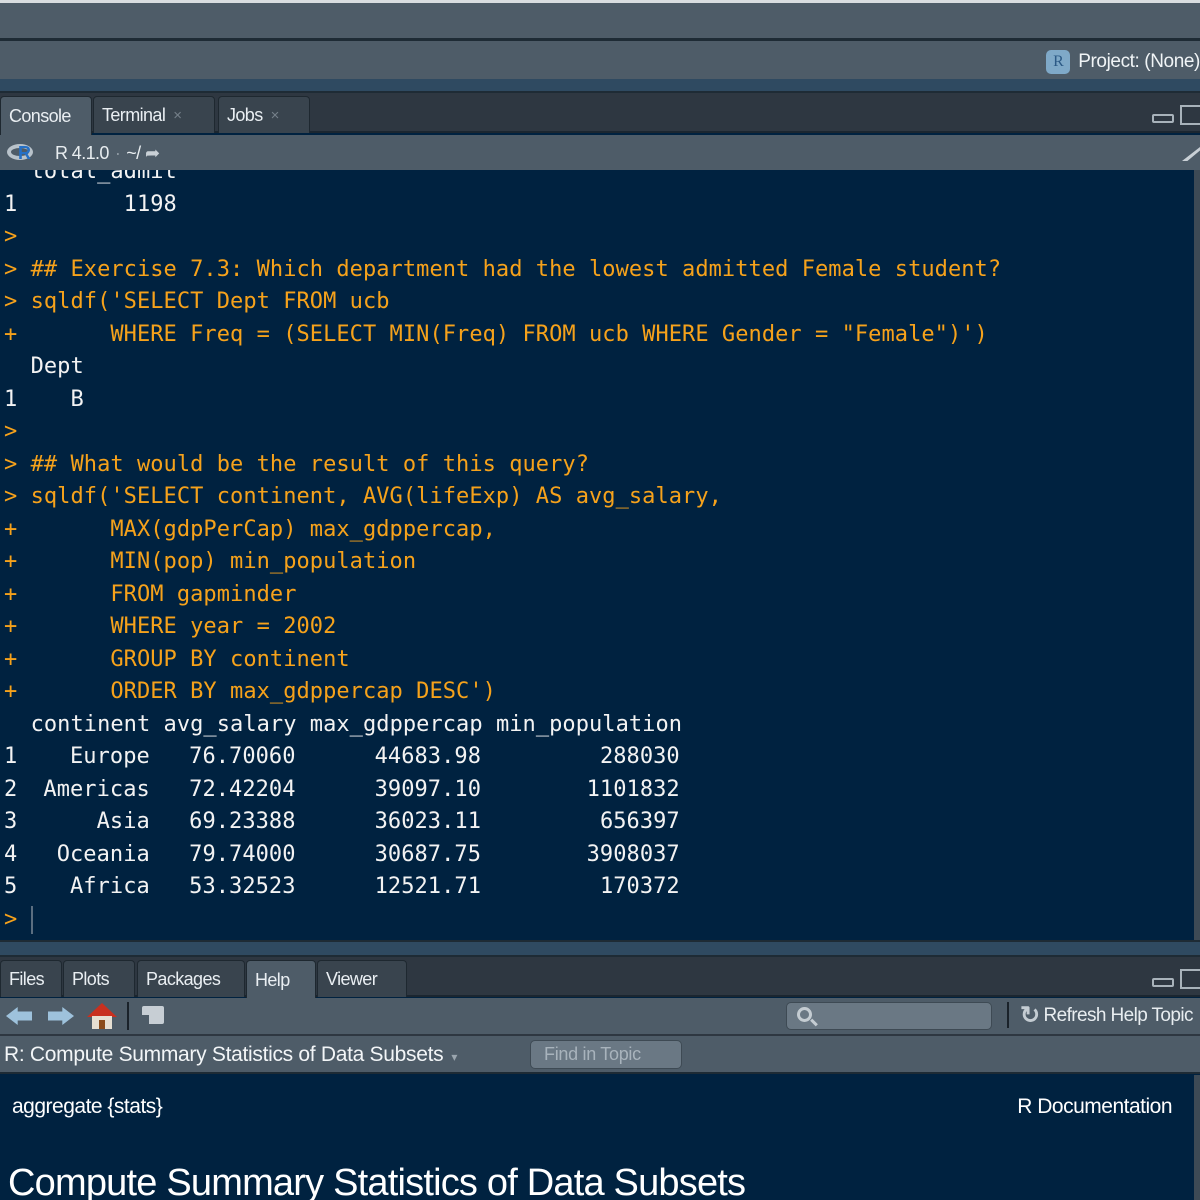  What do you see at coordinates (183, 978) in the screenshot?
I see `tab-label: Packages` at bounding box center [183, 978].